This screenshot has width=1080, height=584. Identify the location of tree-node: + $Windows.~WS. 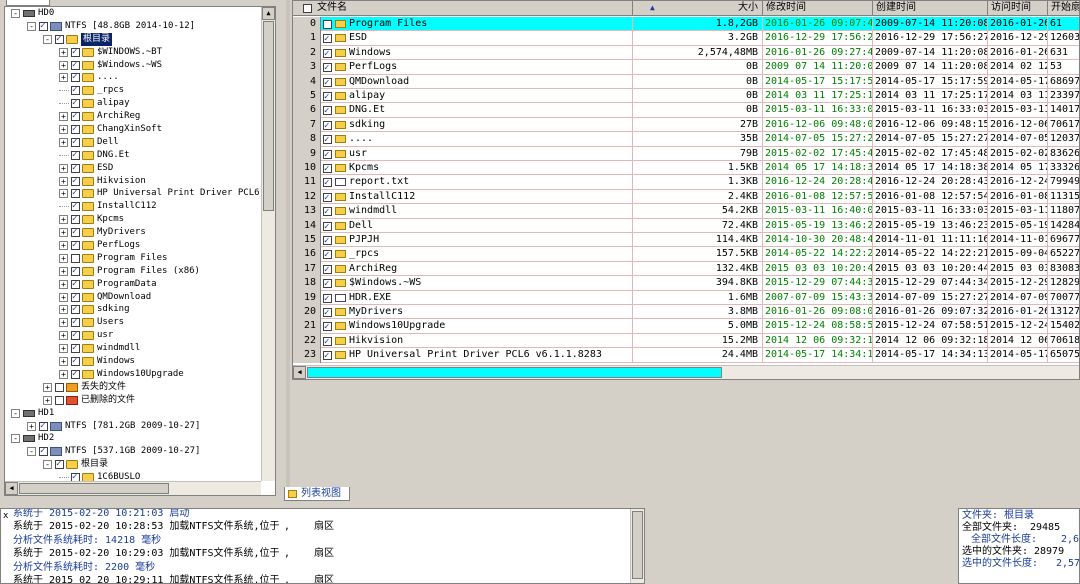
(133, 65).